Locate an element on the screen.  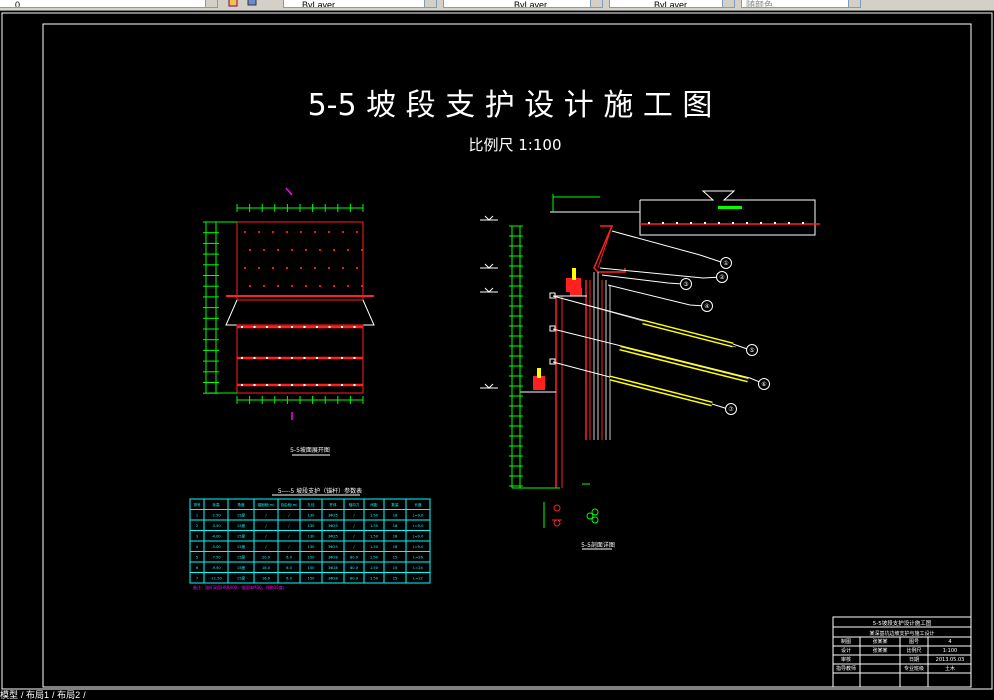
tab-layout2: 布局2 is located at coordinates (68, 695).